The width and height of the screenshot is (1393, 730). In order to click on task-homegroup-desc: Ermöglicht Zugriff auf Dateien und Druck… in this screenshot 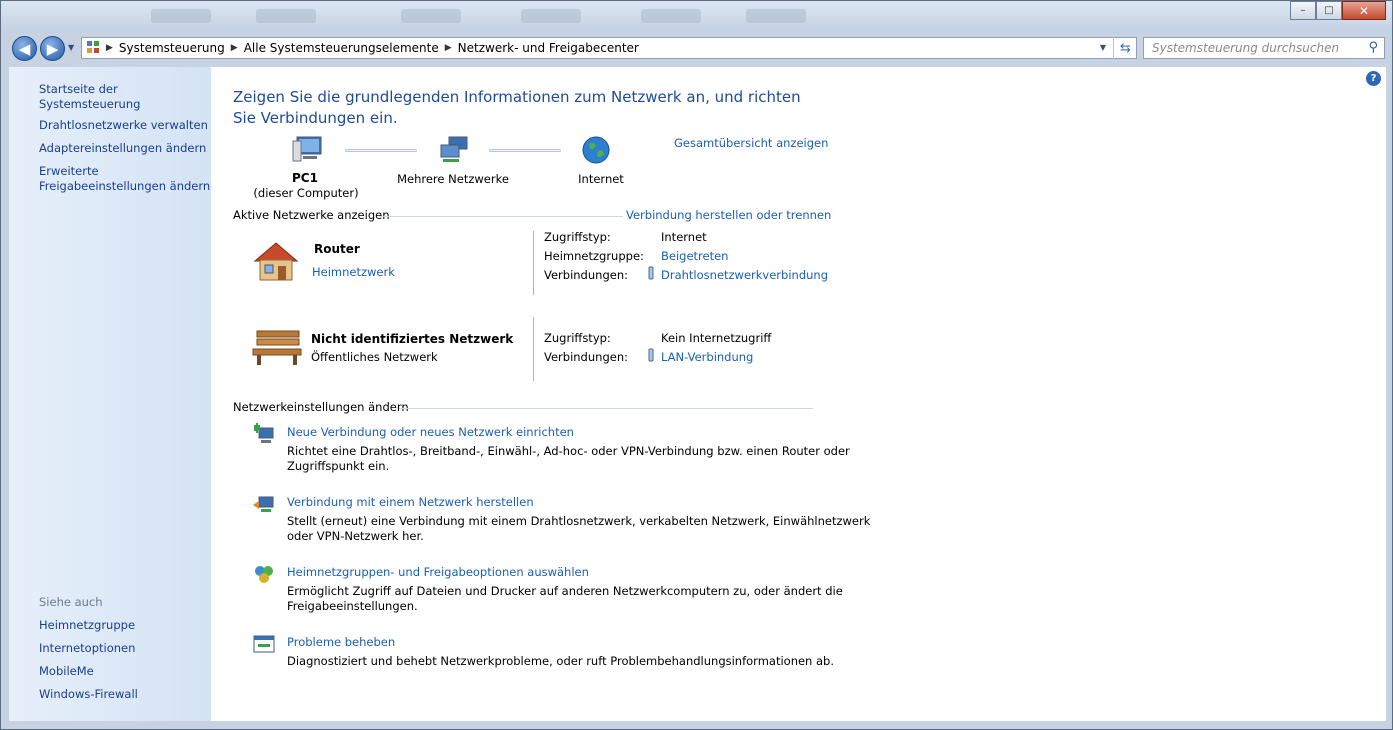, I will do `click(565, 591)`.